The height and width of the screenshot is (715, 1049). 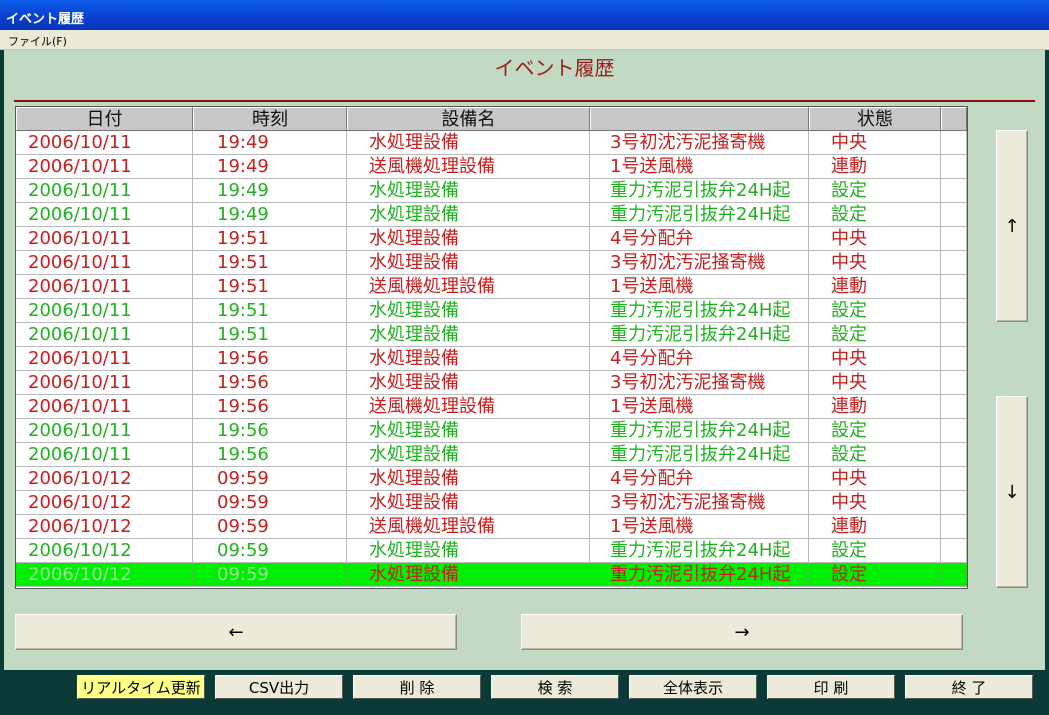 I want to click on exit-button: 終 了, so click(x=969, y=687).